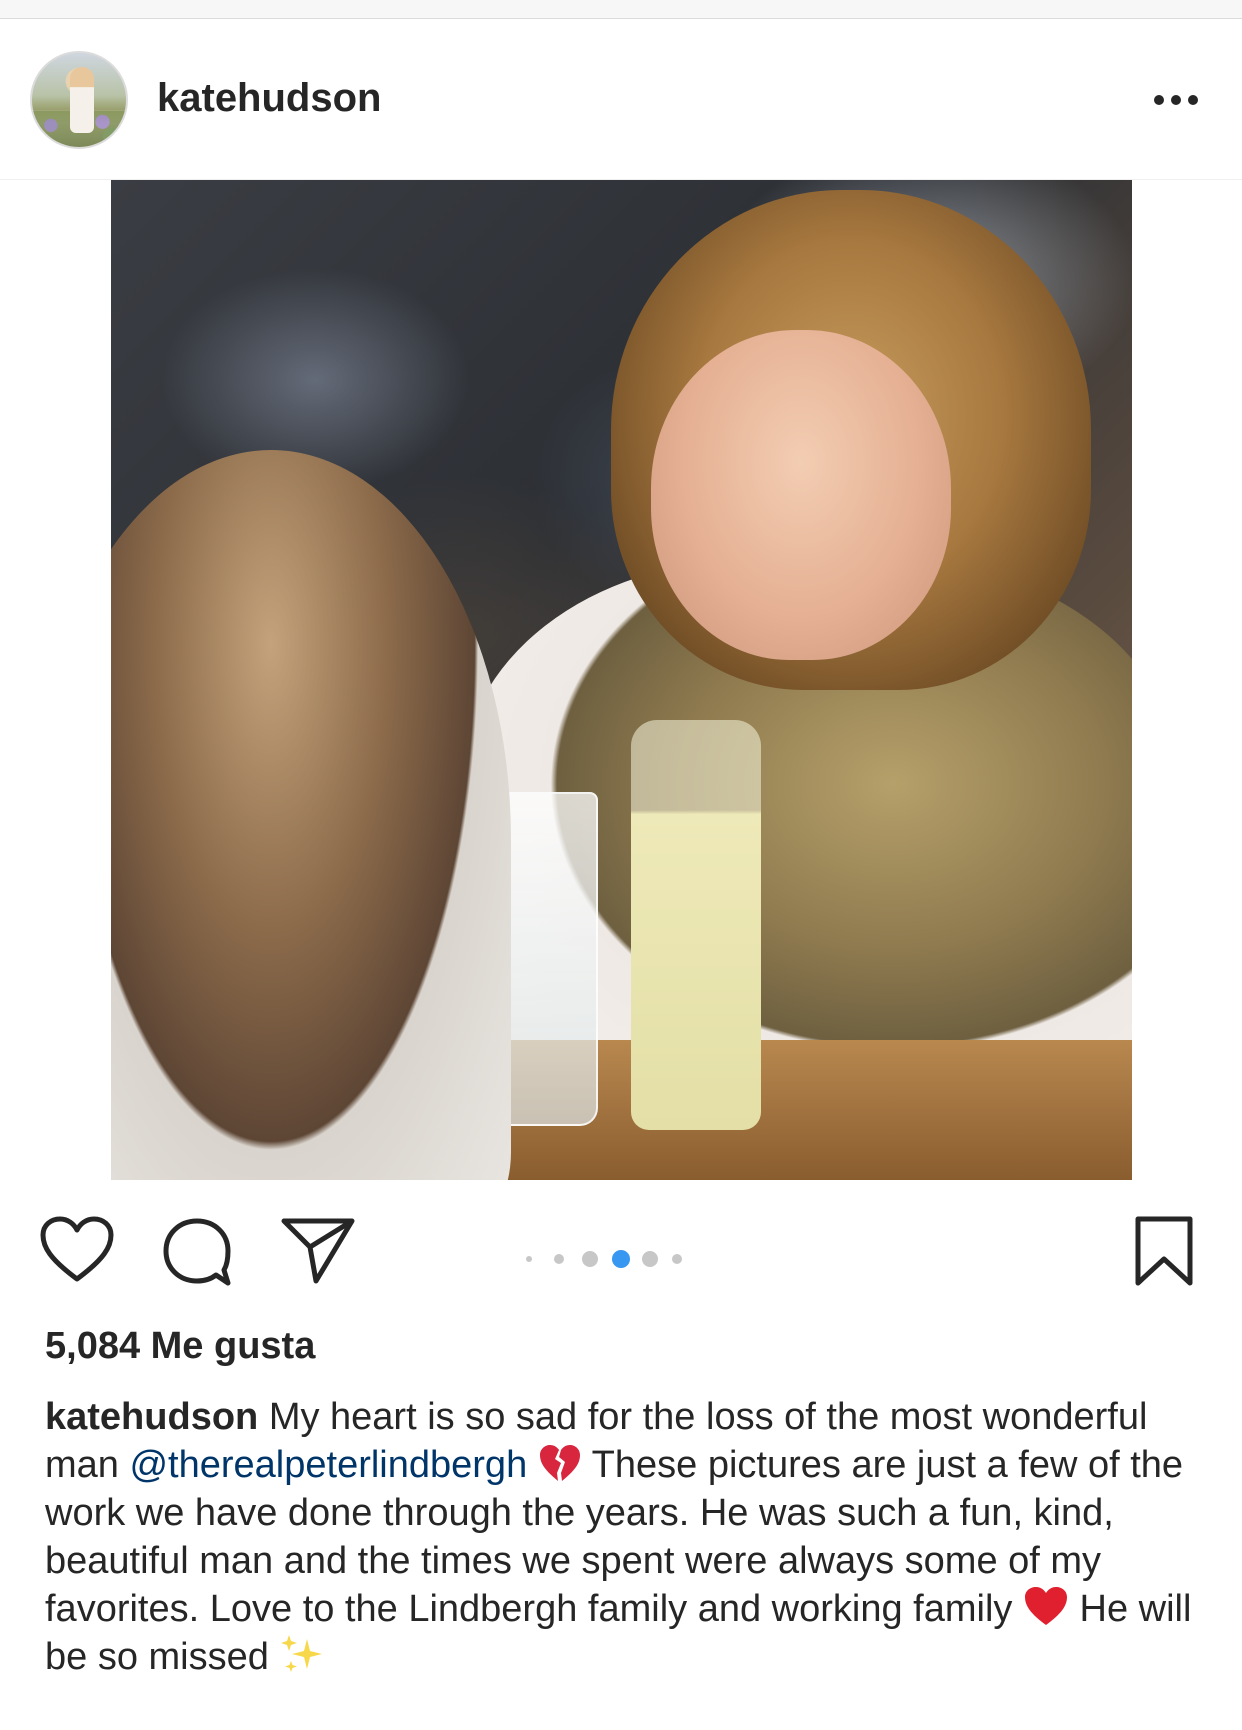 Image resolution: width=1242 pixels, height=1730 pixels. Describe the element at coordinates (328, 1465) in the screenshot. I see `caption-mention: @therealpeterlindbergh` at that location.